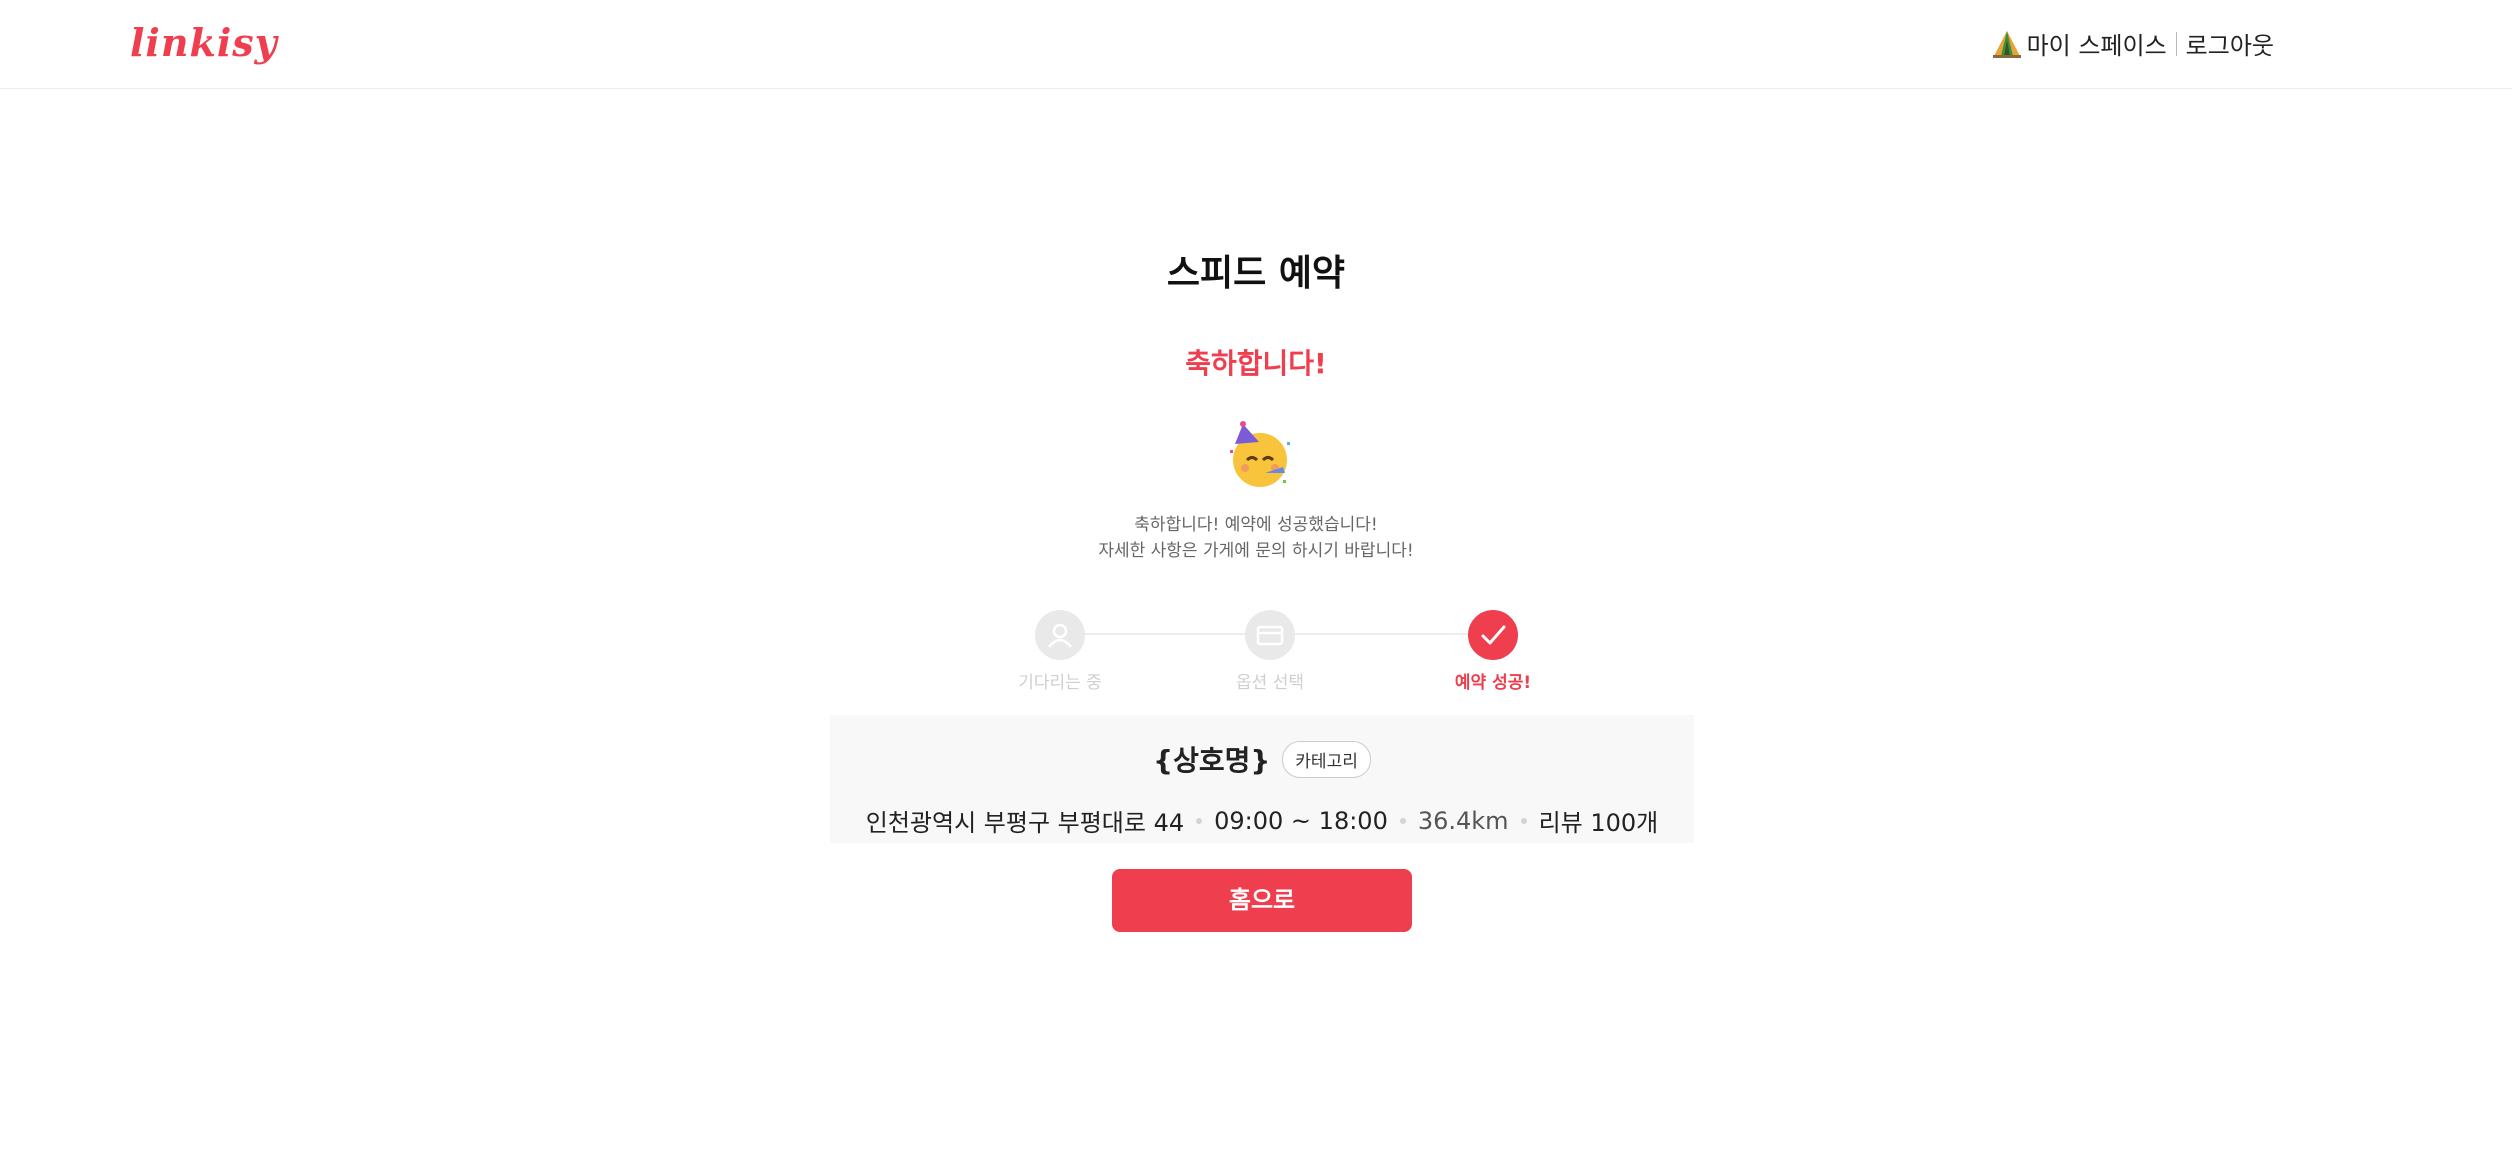 The width and height of the screenshot is (2512, 1168). I want to click on header-nav: 마이 스페이스 로그아웃, so click(2132, 43).